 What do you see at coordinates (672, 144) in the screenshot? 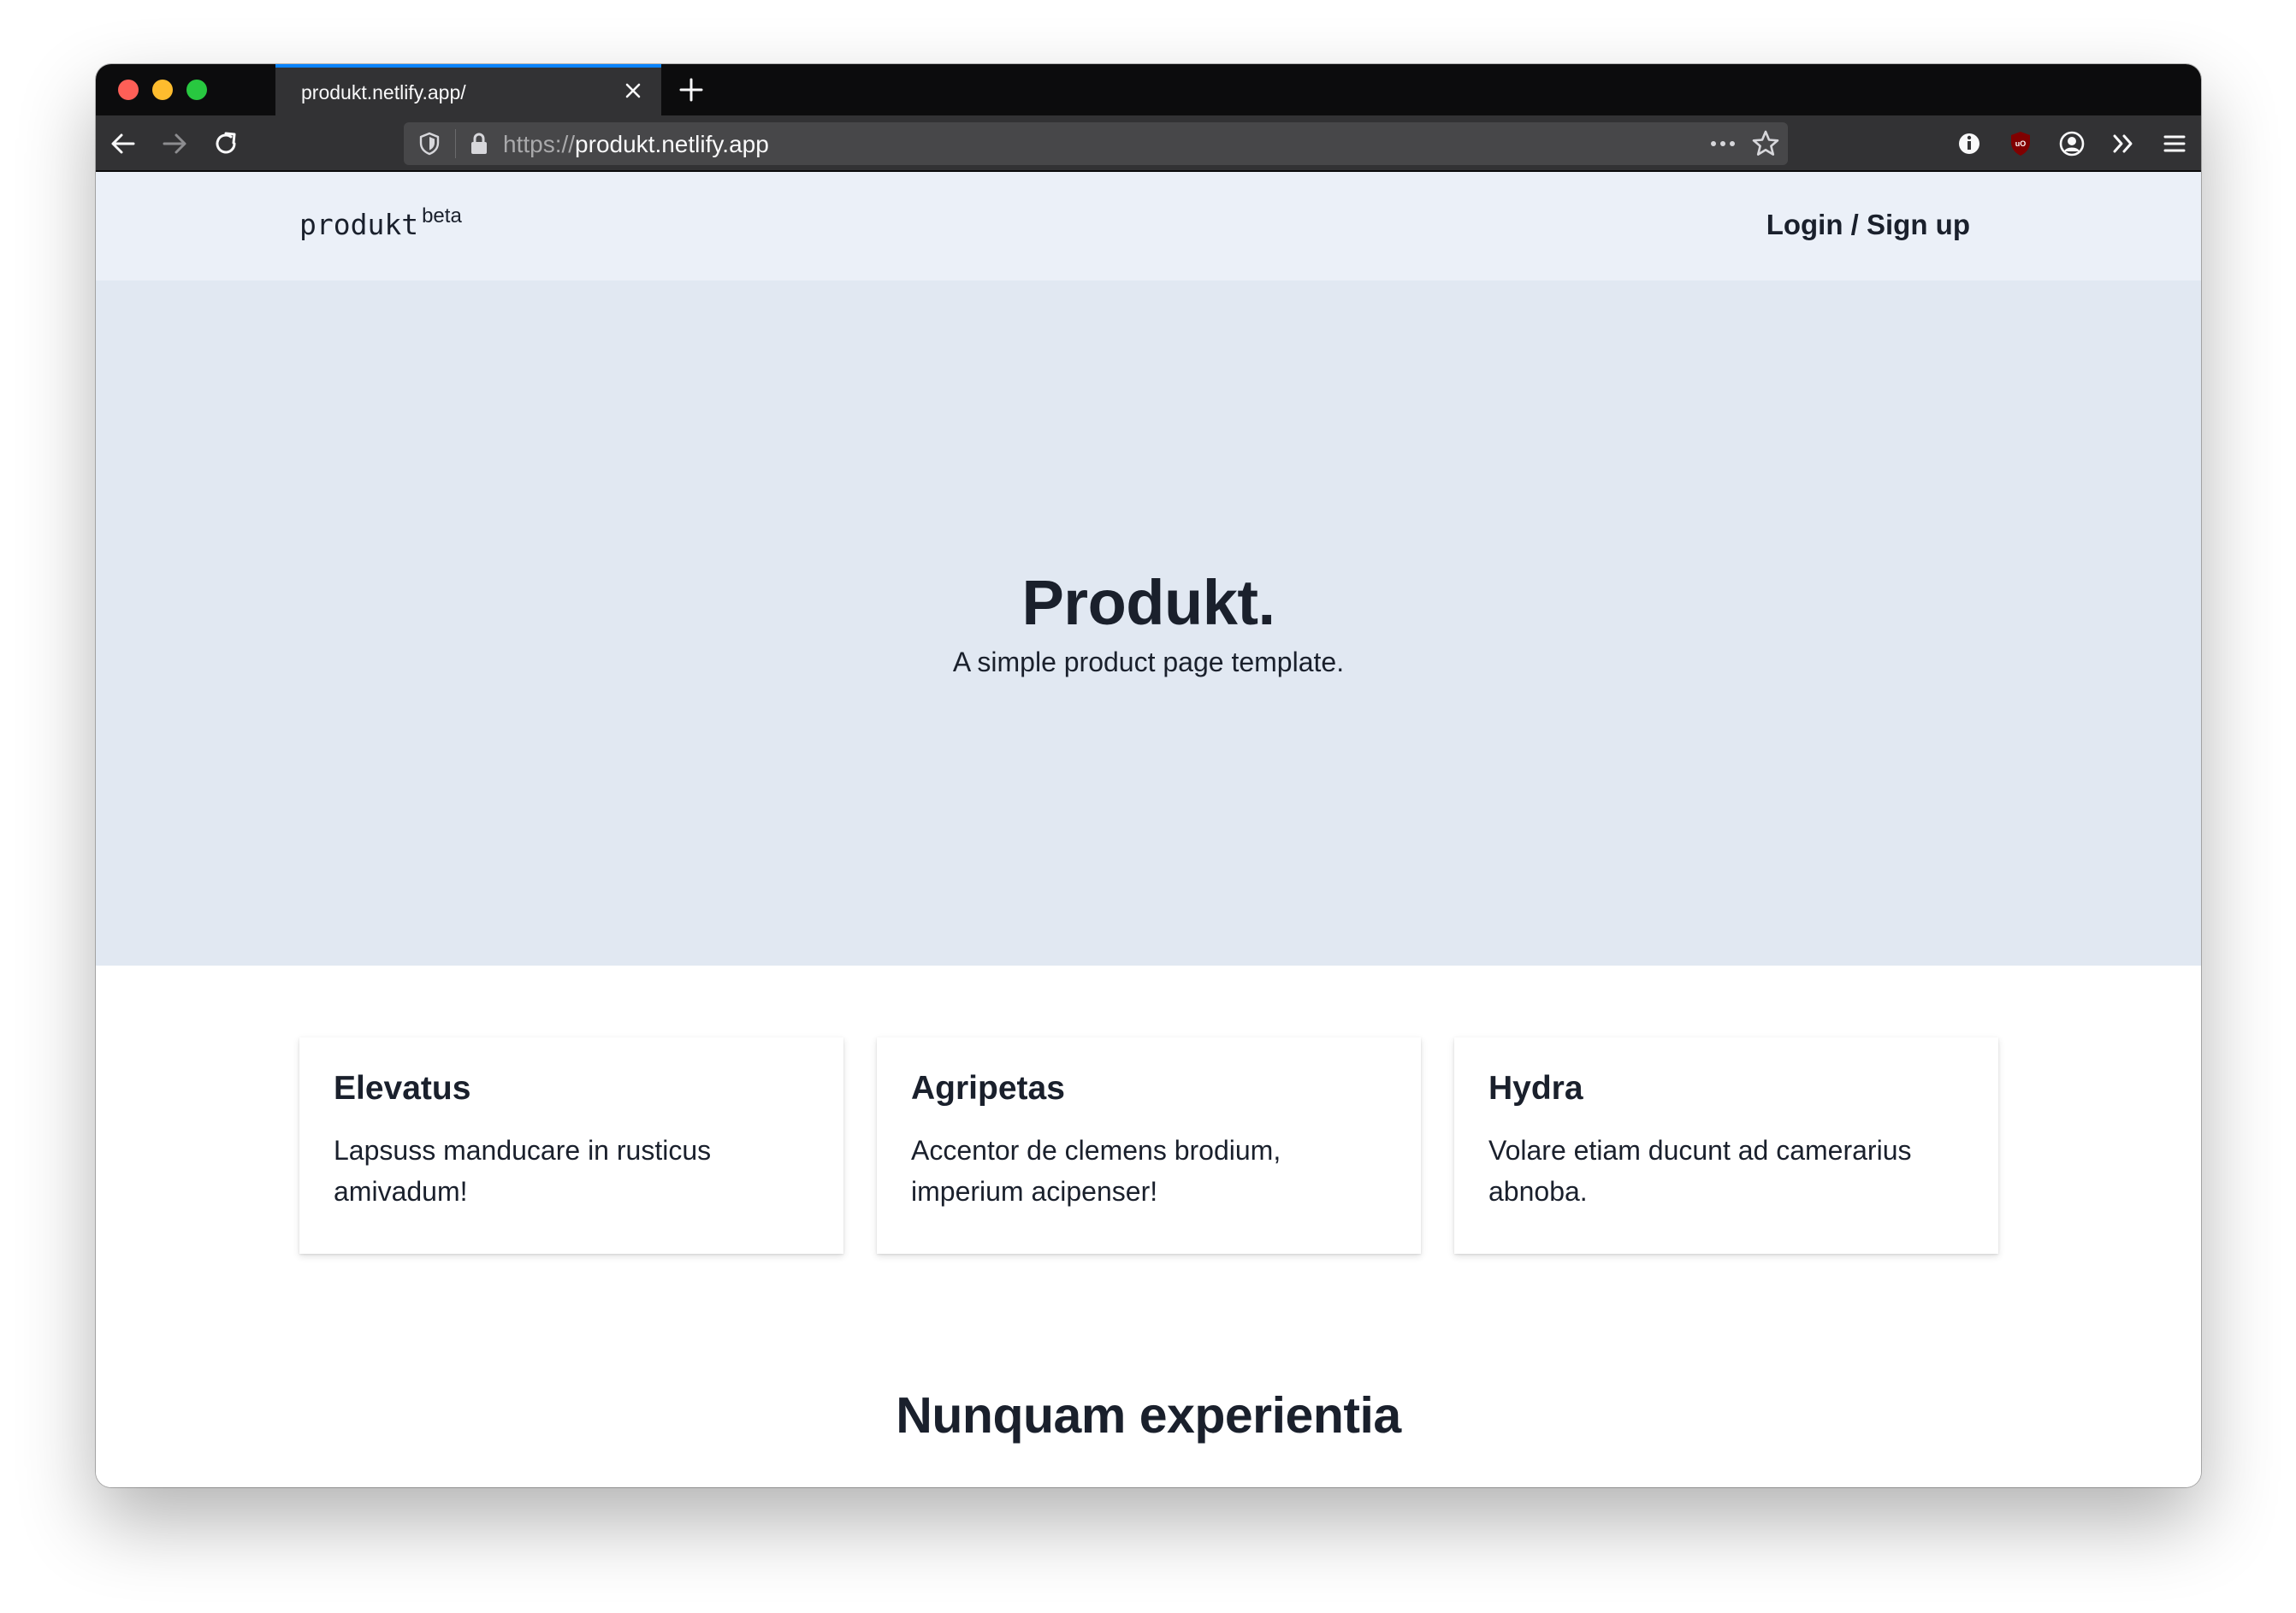
I see `url-host: produkt.netlify.app` at bounding box center [672, 144].